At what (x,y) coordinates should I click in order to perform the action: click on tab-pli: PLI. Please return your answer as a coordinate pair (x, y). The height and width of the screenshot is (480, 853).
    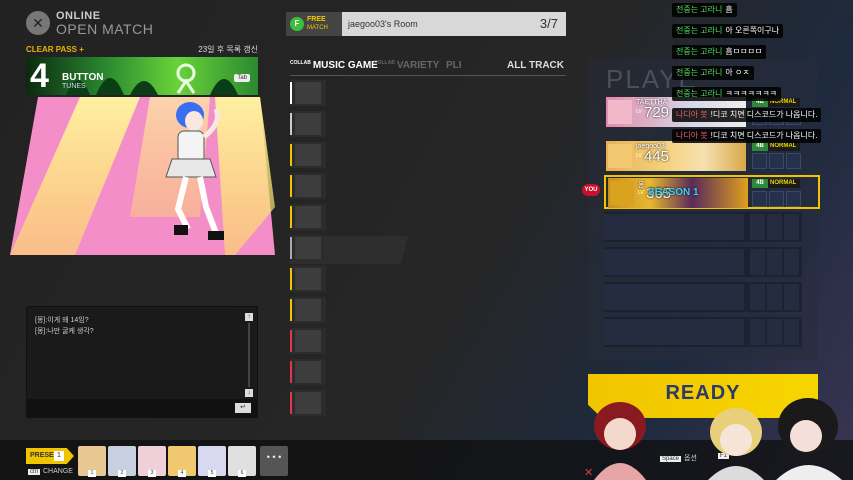
    Looking at the image, I should click on (454, 65).